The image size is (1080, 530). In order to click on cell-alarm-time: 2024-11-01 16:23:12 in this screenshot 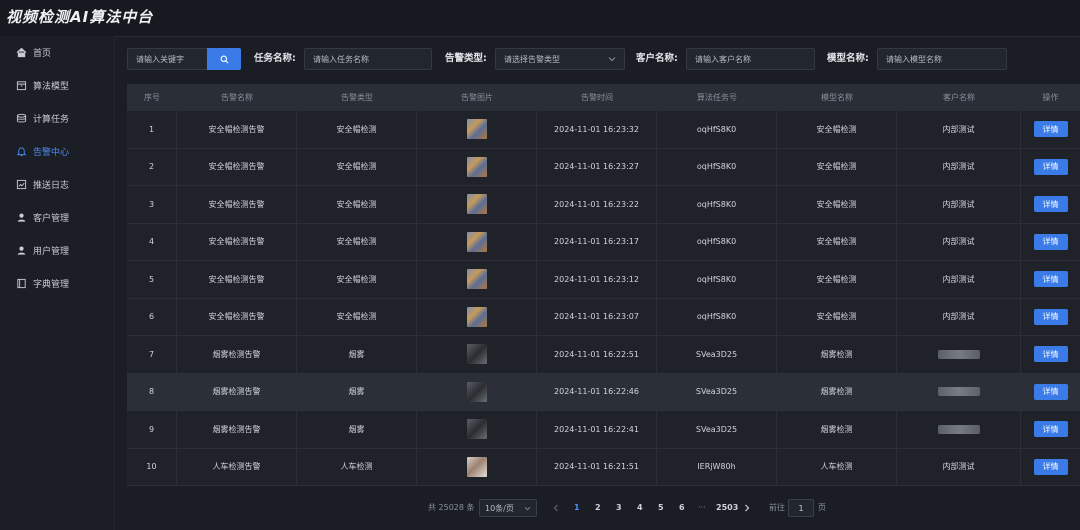, I will do `click(597, 279)`.